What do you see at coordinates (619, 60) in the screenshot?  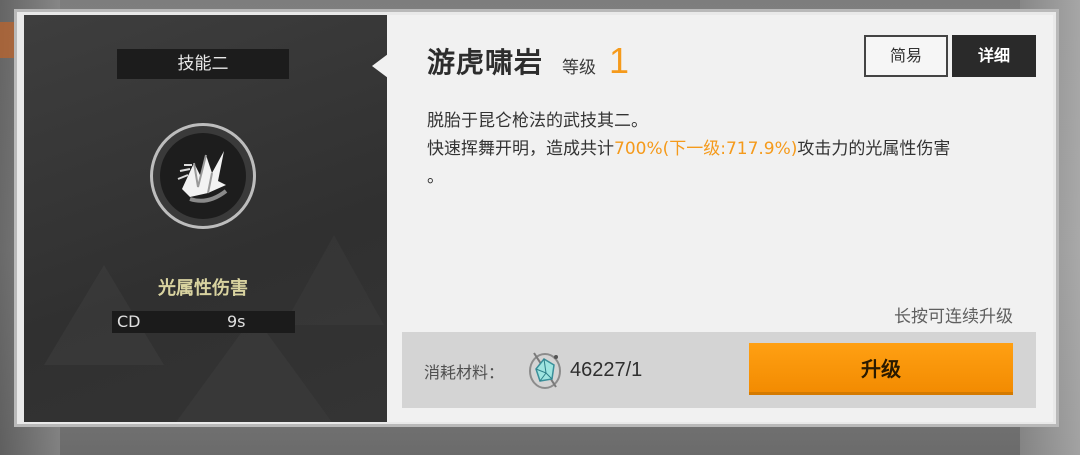 I see `level-value: 1` at bounding box center [619, 60].